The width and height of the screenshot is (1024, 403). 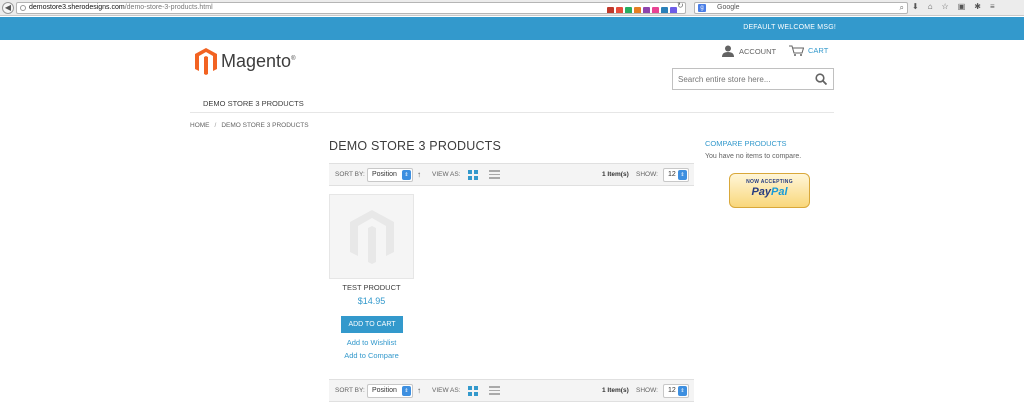 I want to click on add-to-compare-link: Add to Compare, so click(x=371, y=355).